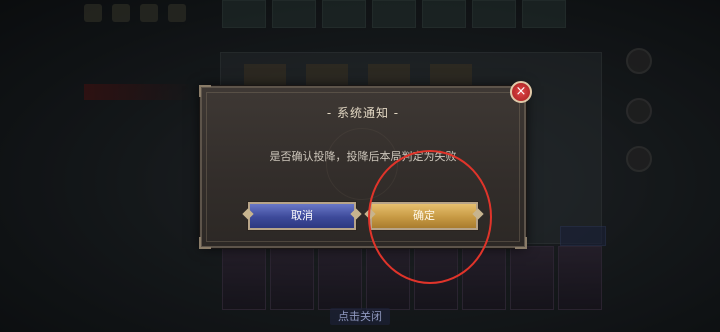  I want to click on cancel-button: 取消, so click(302, 216).